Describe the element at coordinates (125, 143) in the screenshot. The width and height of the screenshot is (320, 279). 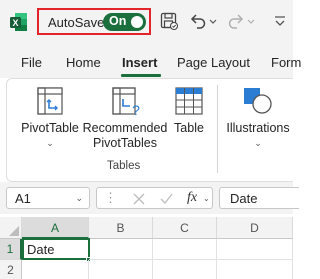
I see `recommended-label-line2: PivotTables` at that location.